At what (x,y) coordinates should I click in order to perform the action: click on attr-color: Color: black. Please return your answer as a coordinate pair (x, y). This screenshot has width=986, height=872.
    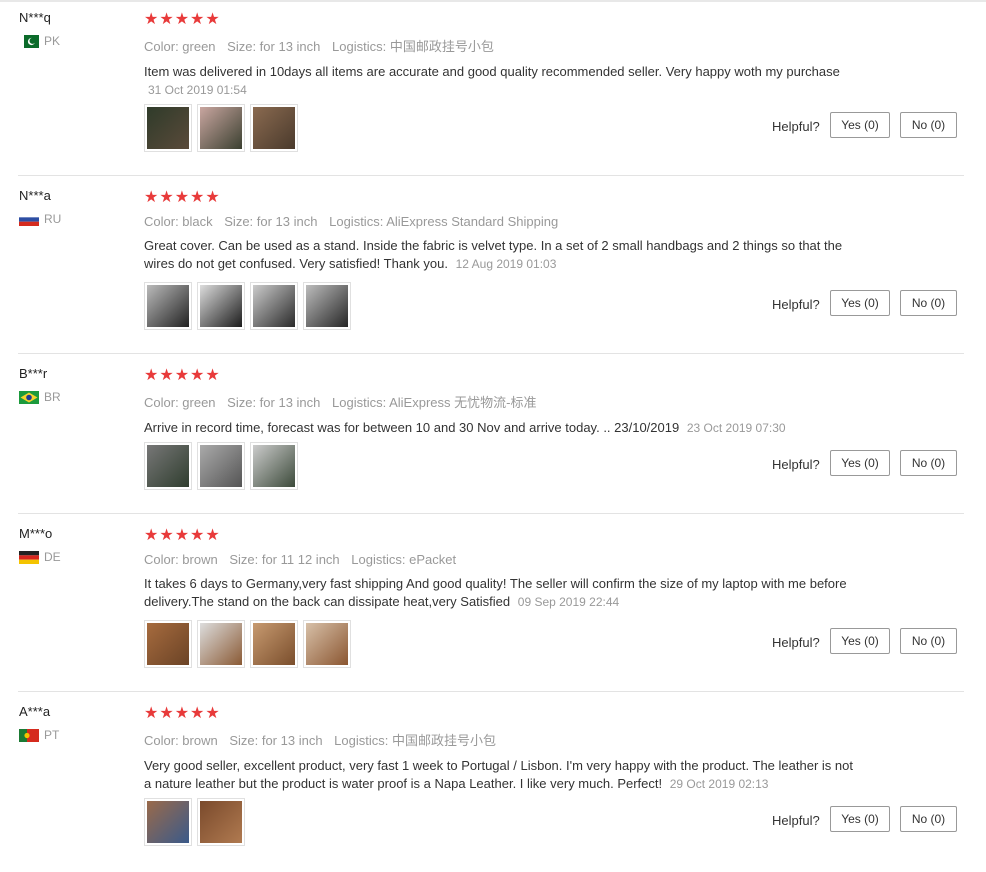
    Looking at the image, I should click on (178, 221).